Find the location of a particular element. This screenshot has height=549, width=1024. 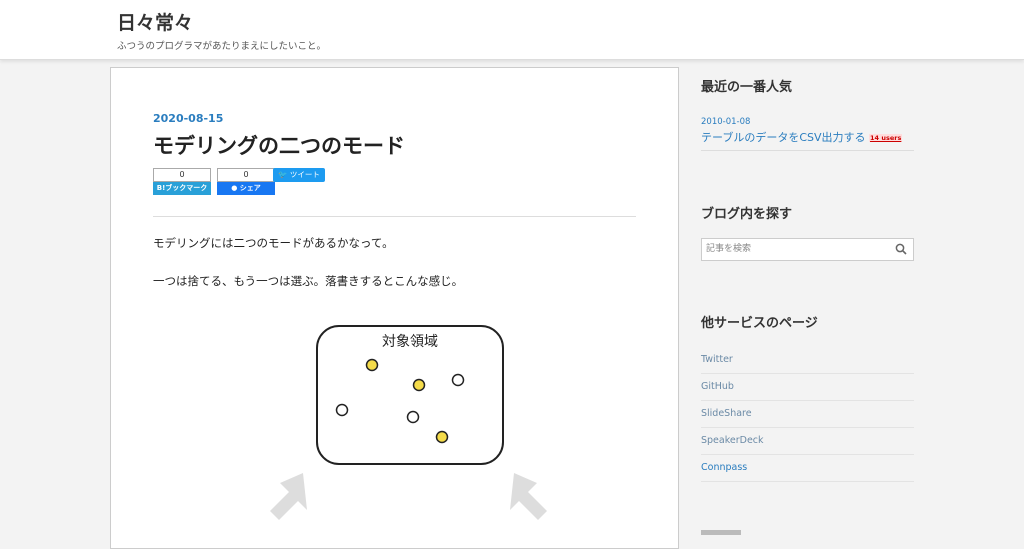

facebook-share-label: シェア is located at coordinates (250, 188).